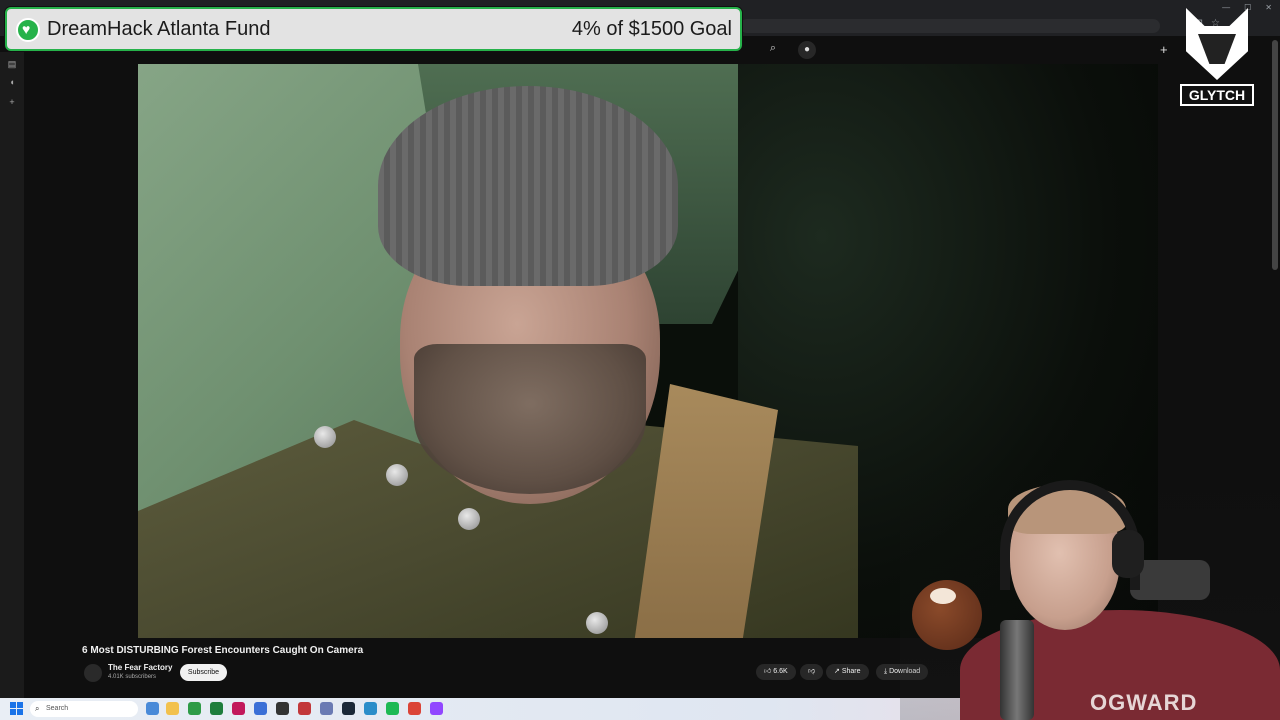 This screenshot has height=720, width=1280. Describe the element at coordinates (132, 677) in the screenshot. I see `subscriber-count: 4.01K subscribers` at that location.